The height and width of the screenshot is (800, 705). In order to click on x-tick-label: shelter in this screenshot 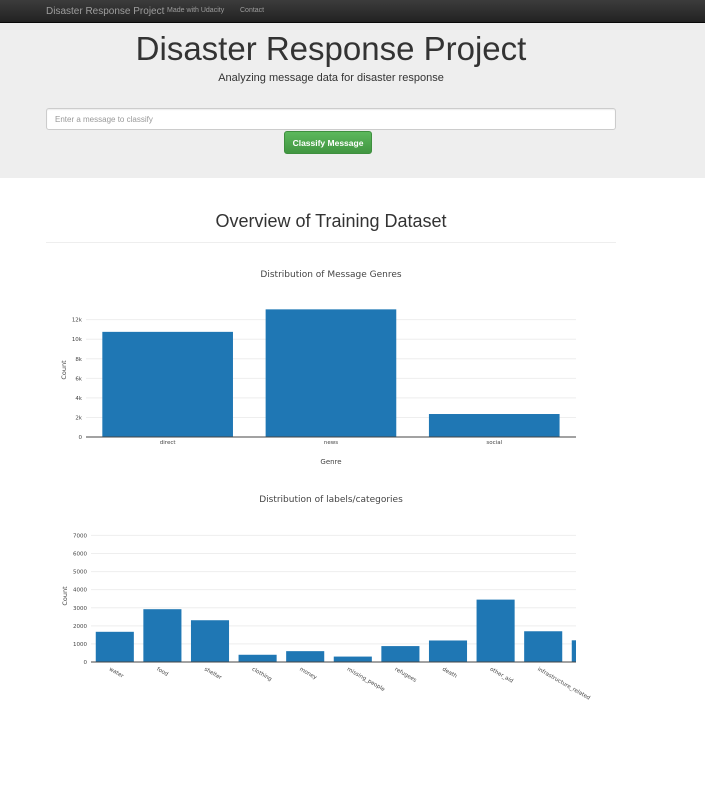, I will do `click(213, 674)`.